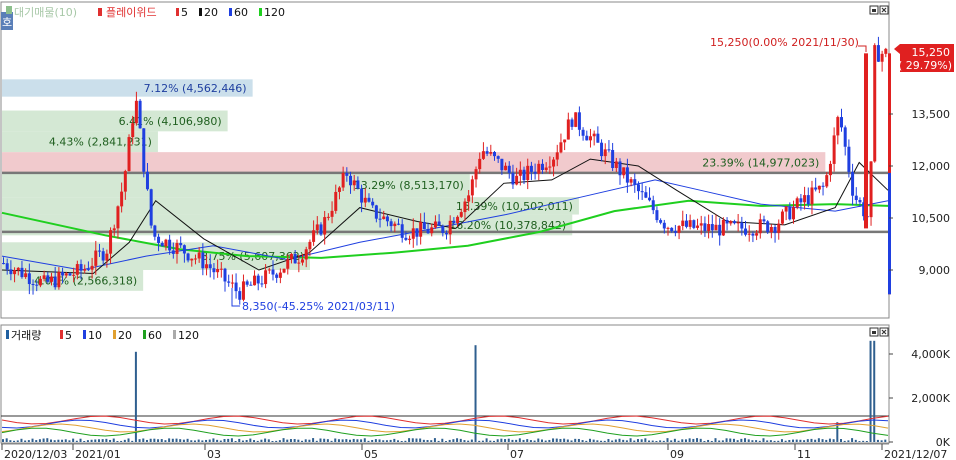  What do you see at coordinates (274, 12) in the screenshot?
I see `ma-legend-label: 120` at bounding box center [274, 12].